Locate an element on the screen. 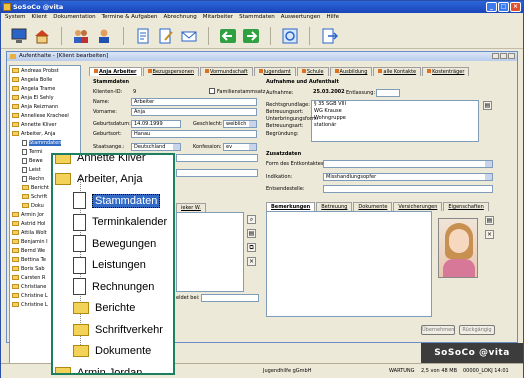  gemeldet-field is located at coordinates (230, 298).